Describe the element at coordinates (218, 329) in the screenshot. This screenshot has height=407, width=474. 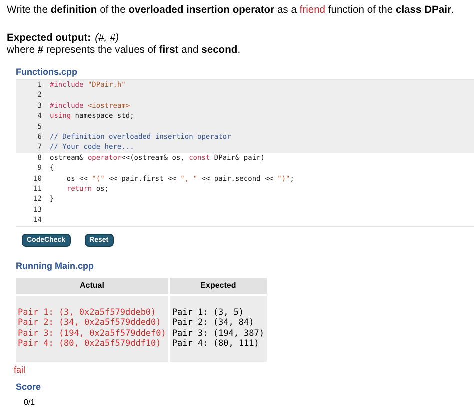
I see `expected-output: Pair 1: (3, 5) Pair 2: (34, 84) Pair 3: (194, 387) Pair 4: (80, 111)` at that location.